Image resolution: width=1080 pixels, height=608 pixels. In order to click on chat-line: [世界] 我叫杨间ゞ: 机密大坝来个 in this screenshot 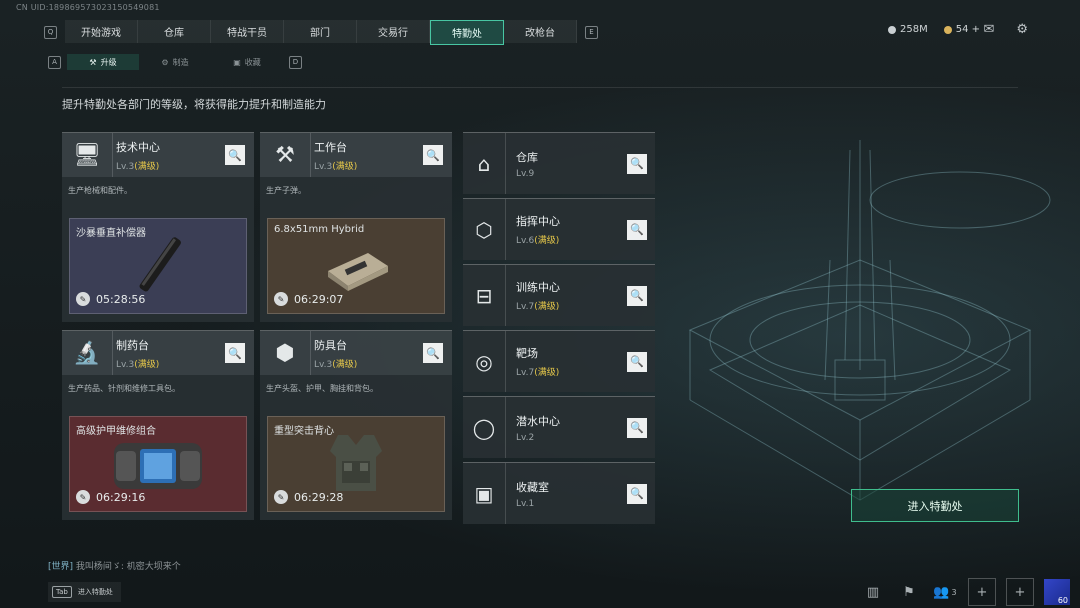, I will do `click(114, 565)`.